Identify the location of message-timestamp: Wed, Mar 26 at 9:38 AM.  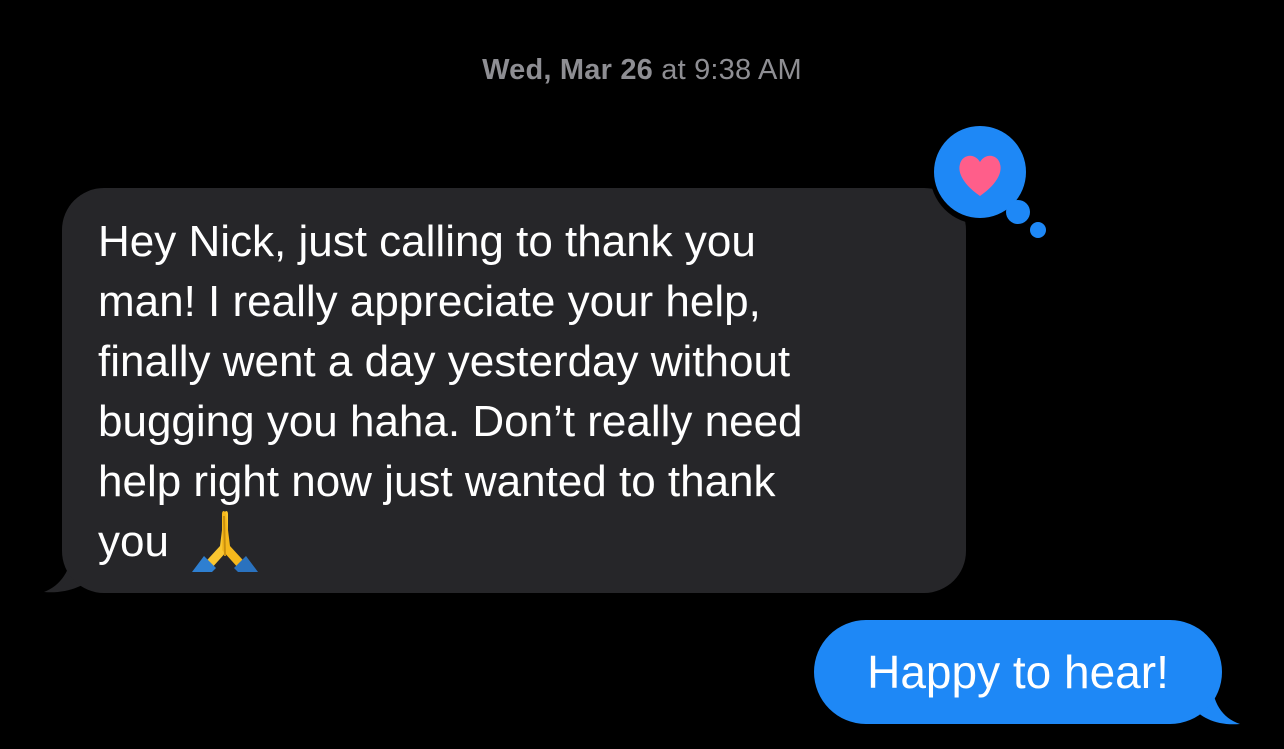
(642, 70).